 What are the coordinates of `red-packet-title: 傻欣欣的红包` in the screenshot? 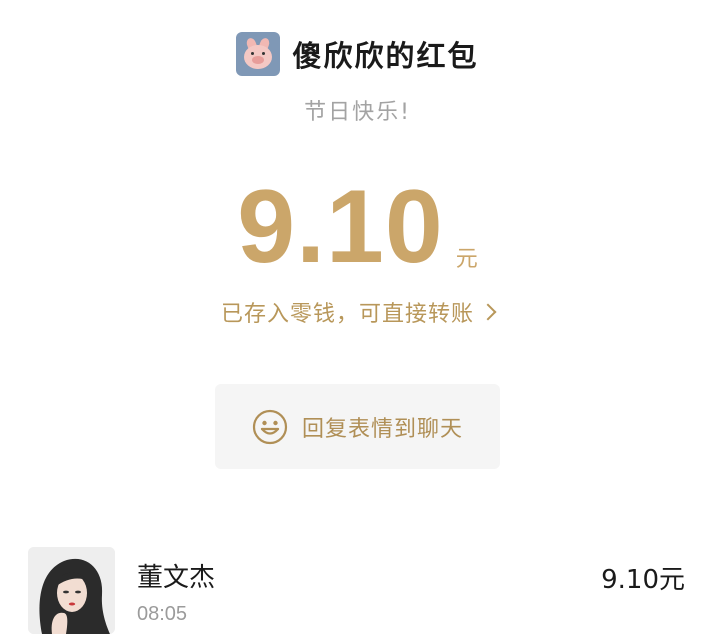 It's located at (385, 56).